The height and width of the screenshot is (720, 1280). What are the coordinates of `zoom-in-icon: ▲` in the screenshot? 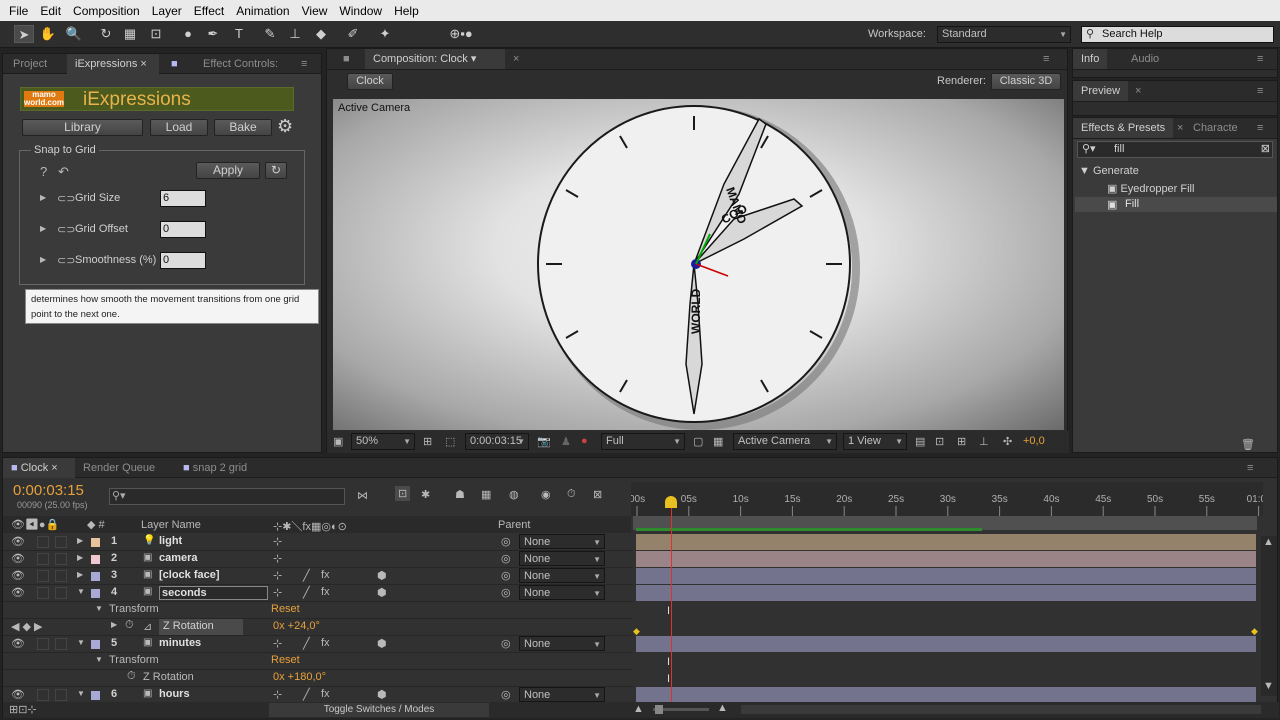 It's located at (722, 708).